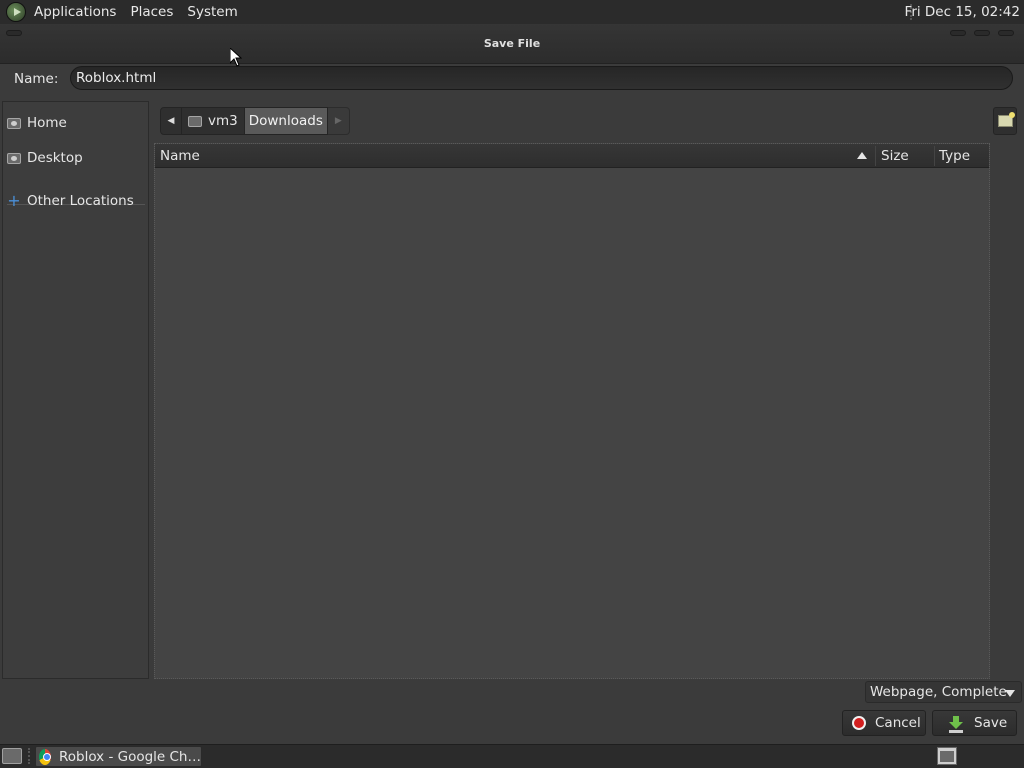 The height and width of the screenshot is (768, 1024). What do you see at coordinates (12, 756) in the screenshot?
I see `show-desktop-icon` at bounding box center [12, 756].